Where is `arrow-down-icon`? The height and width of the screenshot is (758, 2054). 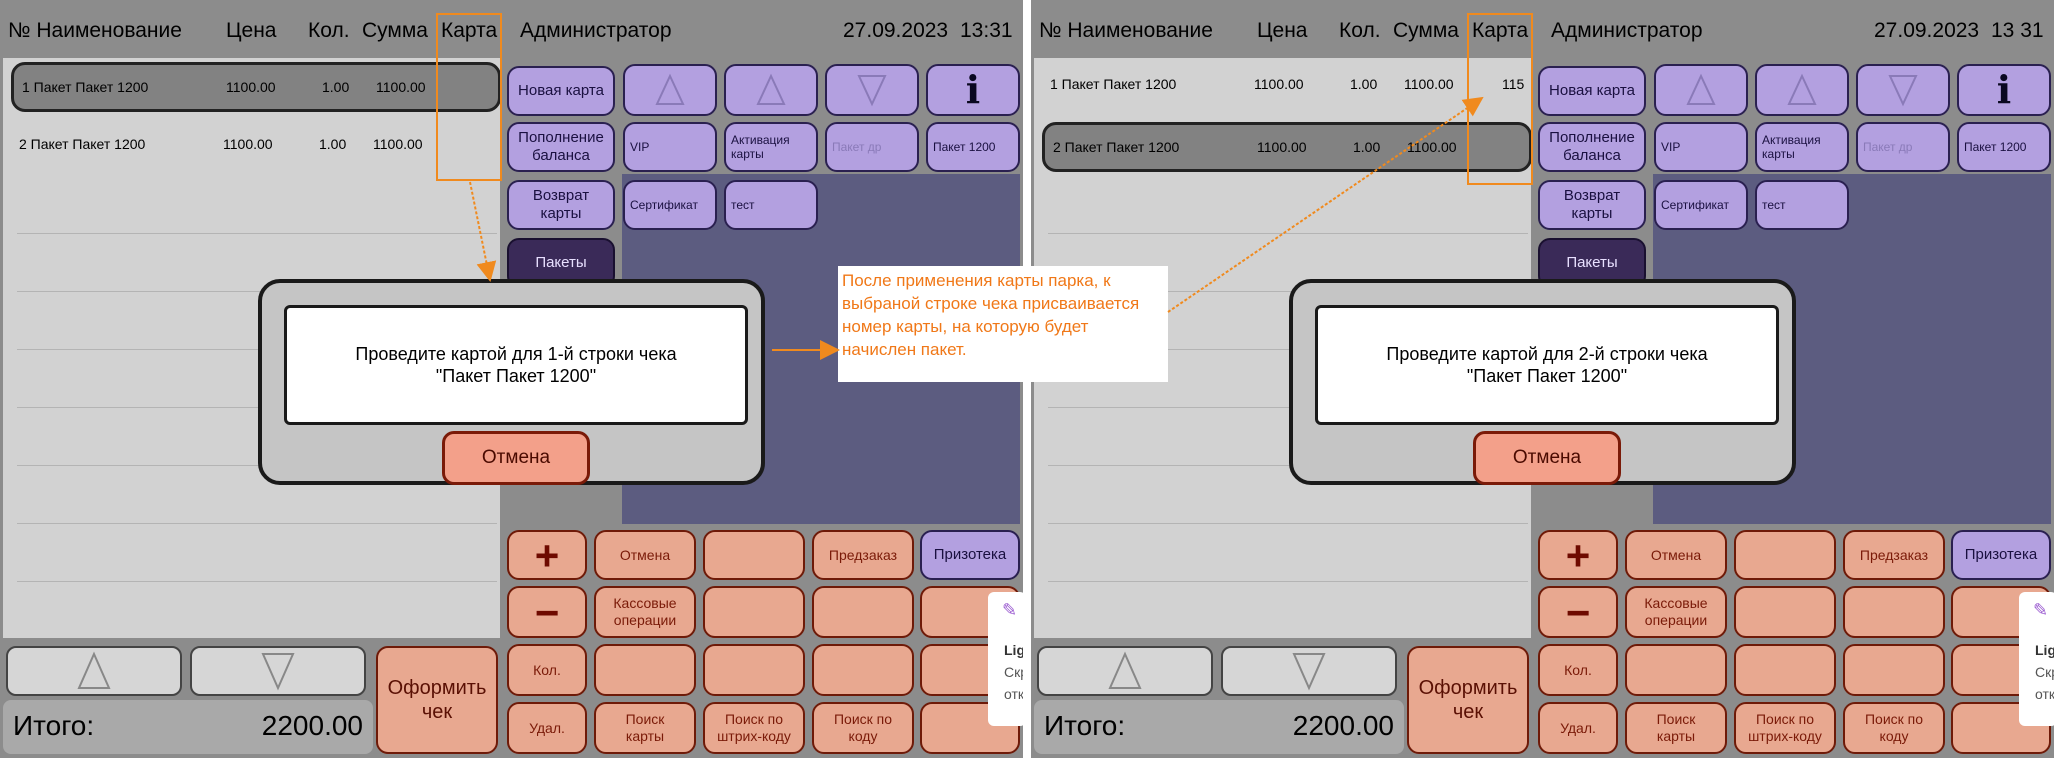
arrow-down-icon is located at coordinates (1903, 91).